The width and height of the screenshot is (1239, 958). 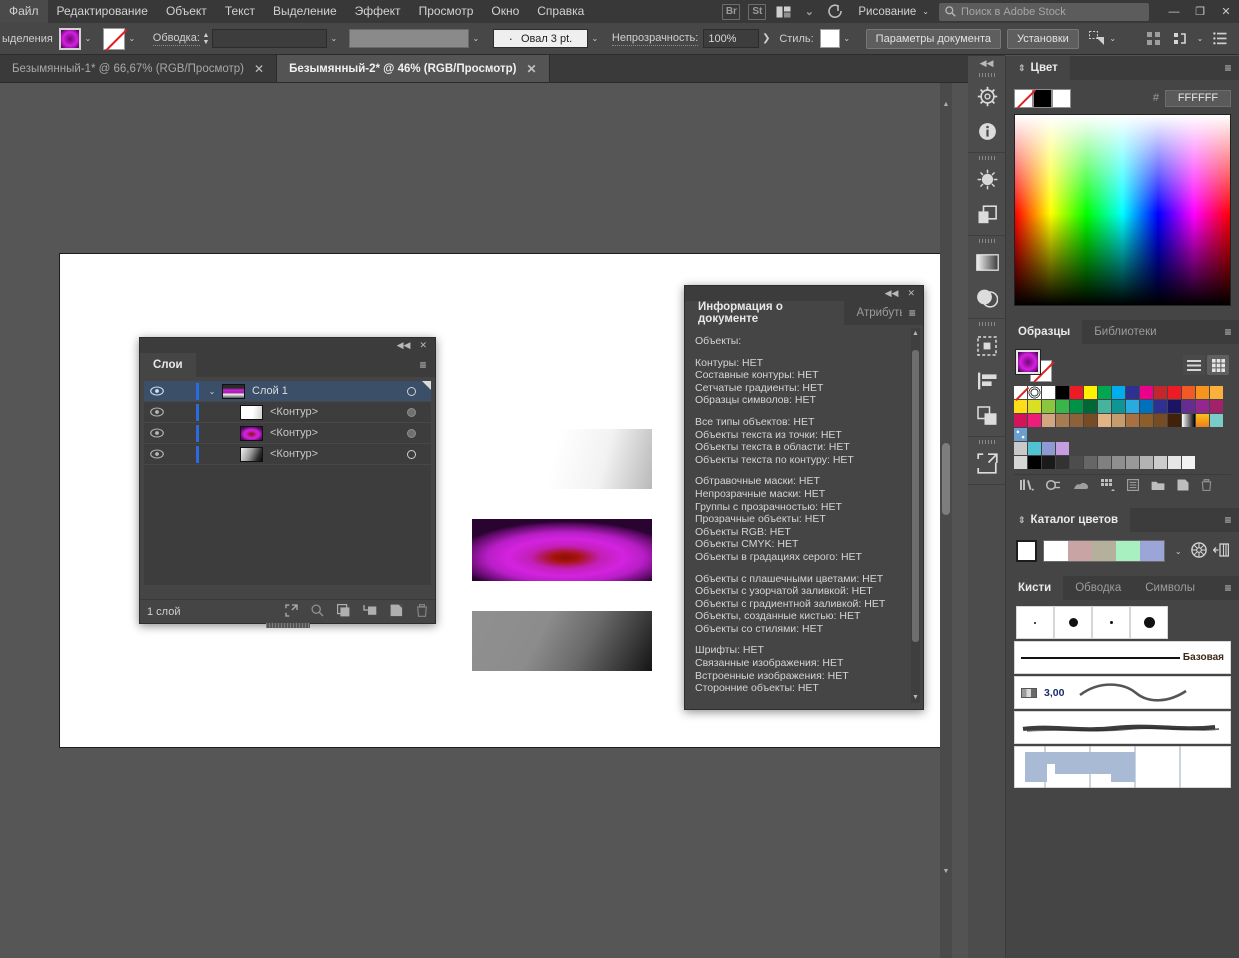 I want to click on document-tab-1-close-icon: ✕, so click(x=259, y=69).